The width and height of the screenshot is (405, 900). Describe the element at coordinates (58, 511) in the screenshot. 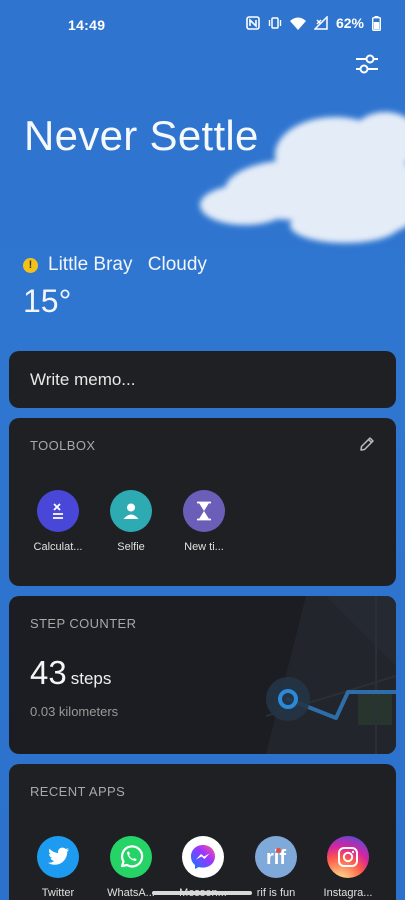

I see `calculator-icon` at that location.